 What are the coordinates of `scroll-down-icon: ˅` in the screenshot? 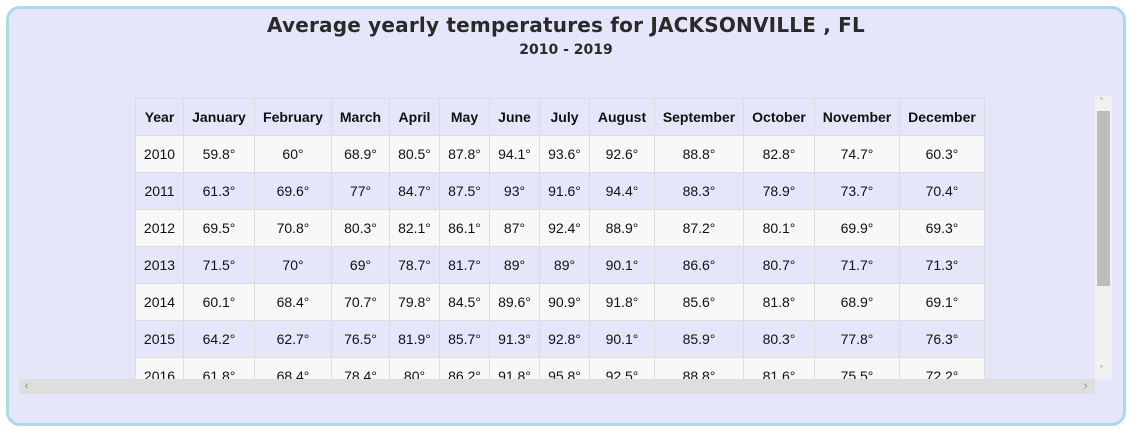 It's located at (1101, 371).